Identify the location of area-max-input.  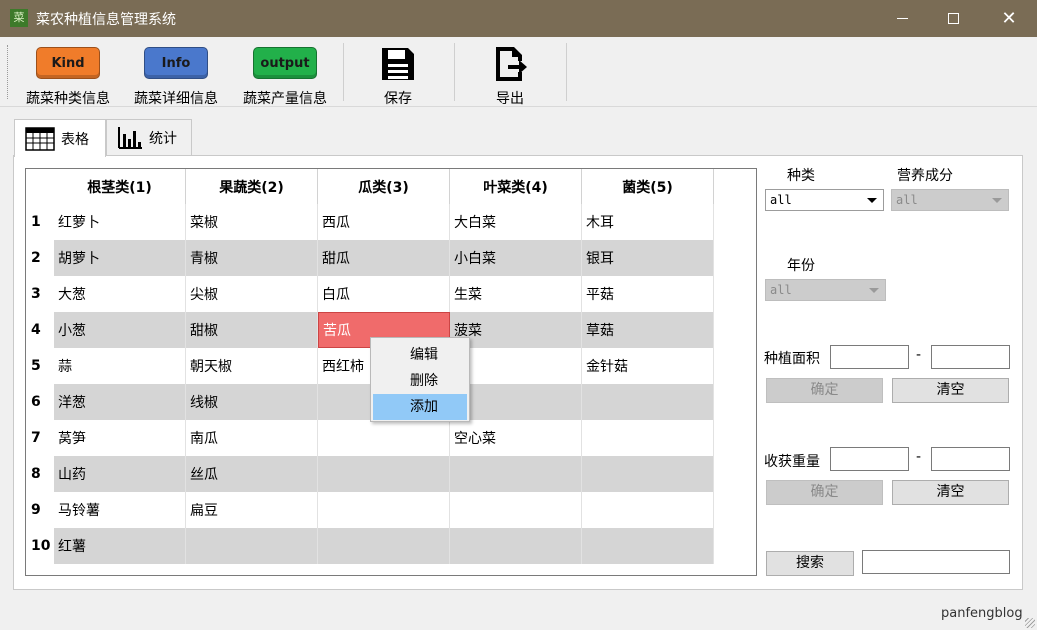
(970, 357).